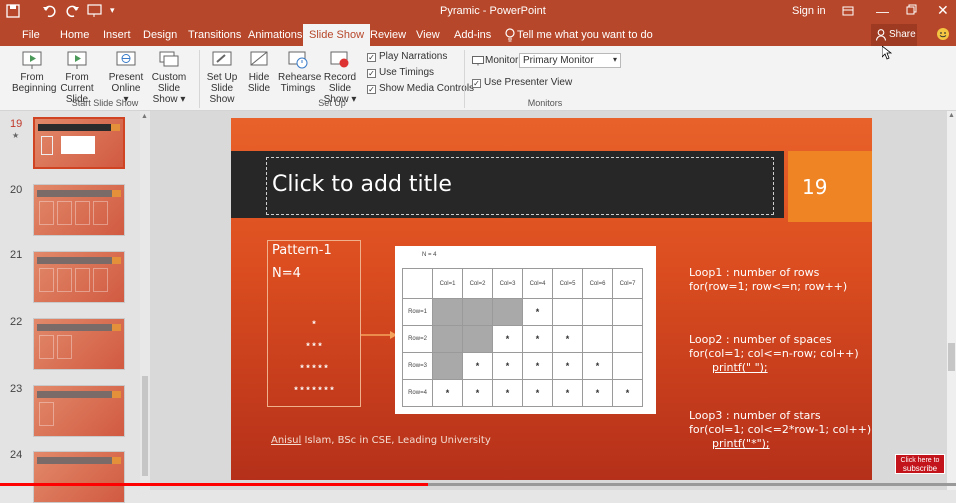 The height and width of the screenshot is (503, 956). What do you see at coordinates (145, 300) in the screenshot?
I see `thumbnail-scrollbar: ▲` at bounding box center [145, 300].